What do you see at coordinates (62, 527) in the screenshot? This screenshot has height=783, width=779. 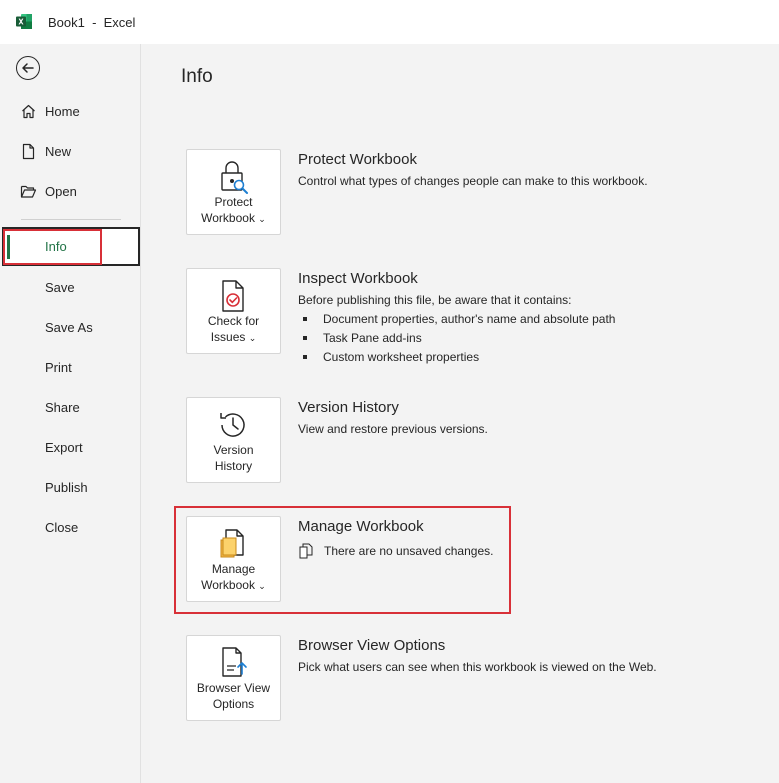 I see `sidebar-item-label: Close` at bounding box center [62, 527].